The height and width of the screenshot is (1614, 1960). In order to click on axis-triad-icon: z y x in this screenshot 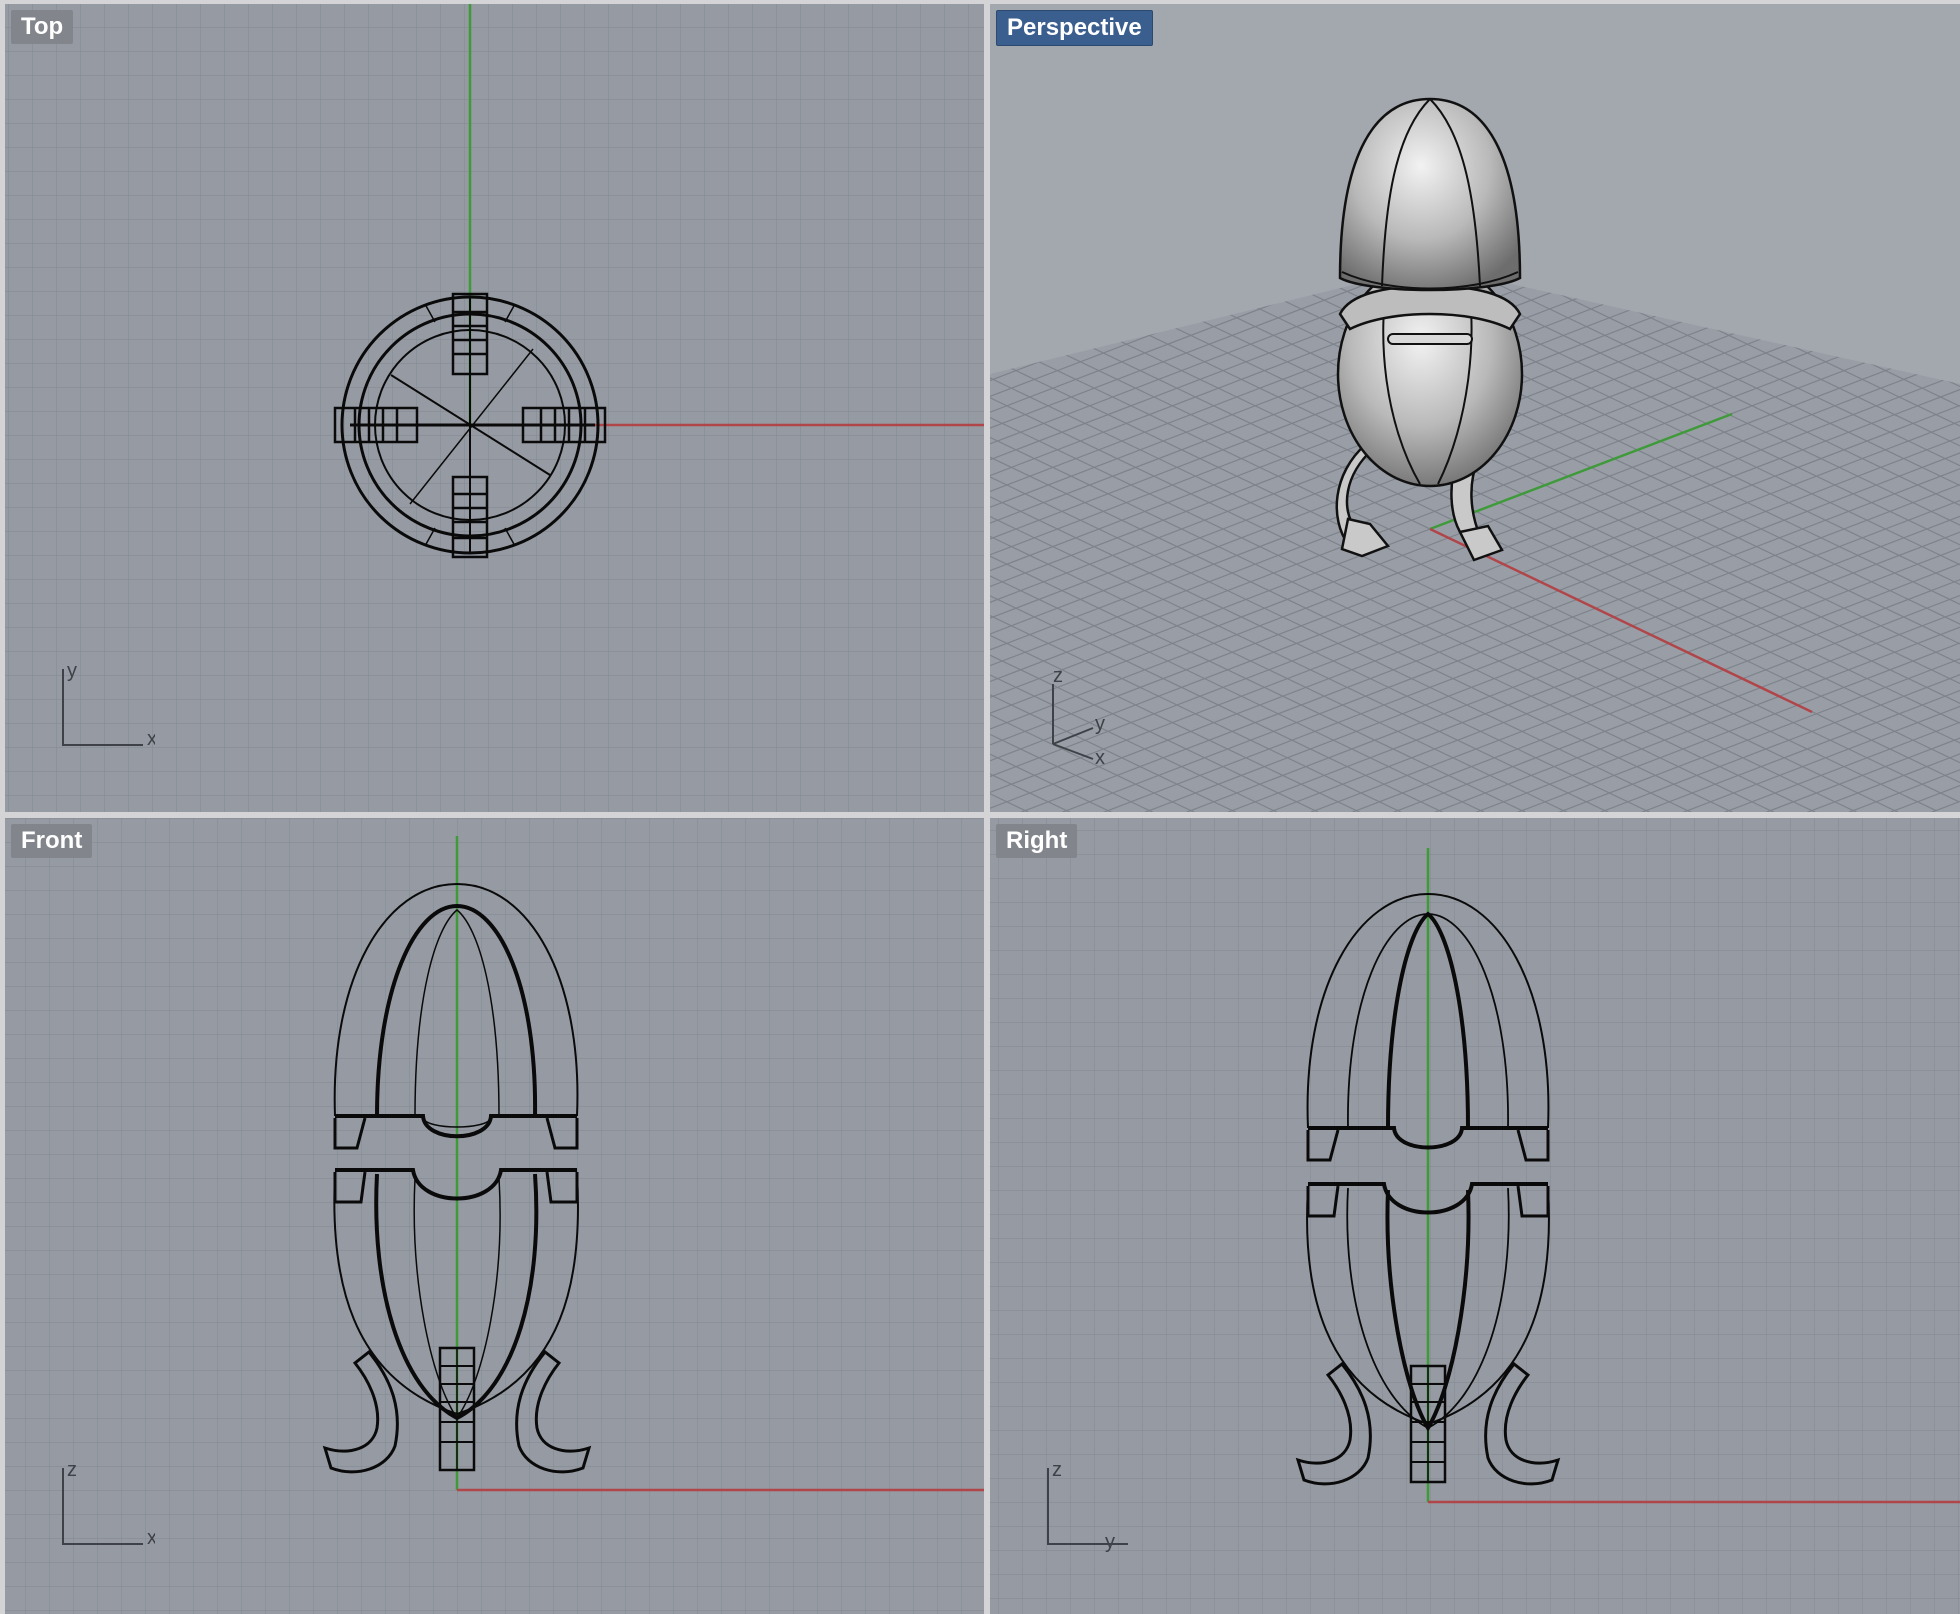, I will do `click(1078, 717)`.